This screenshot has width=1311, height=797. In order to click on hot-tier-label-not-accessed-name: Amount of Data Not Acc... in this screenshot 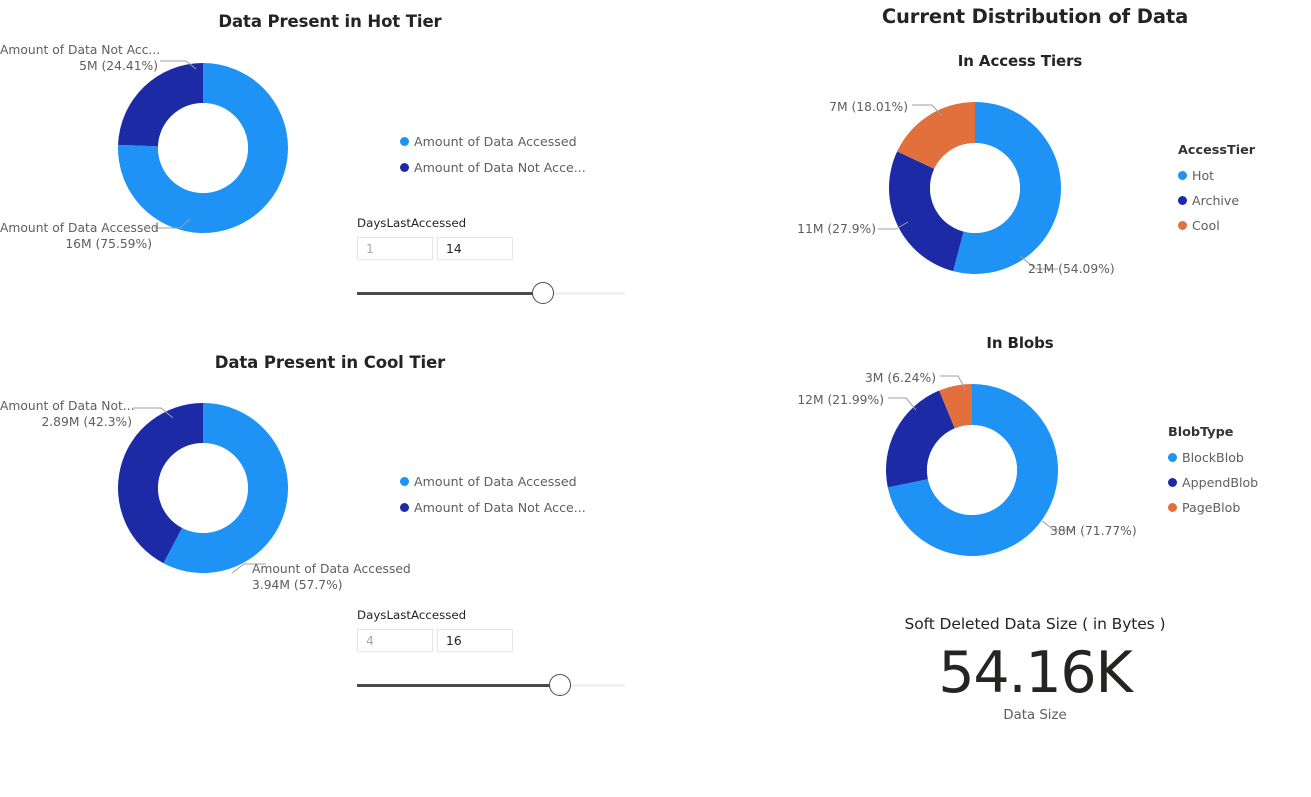, I will do `click(80, 50)`.